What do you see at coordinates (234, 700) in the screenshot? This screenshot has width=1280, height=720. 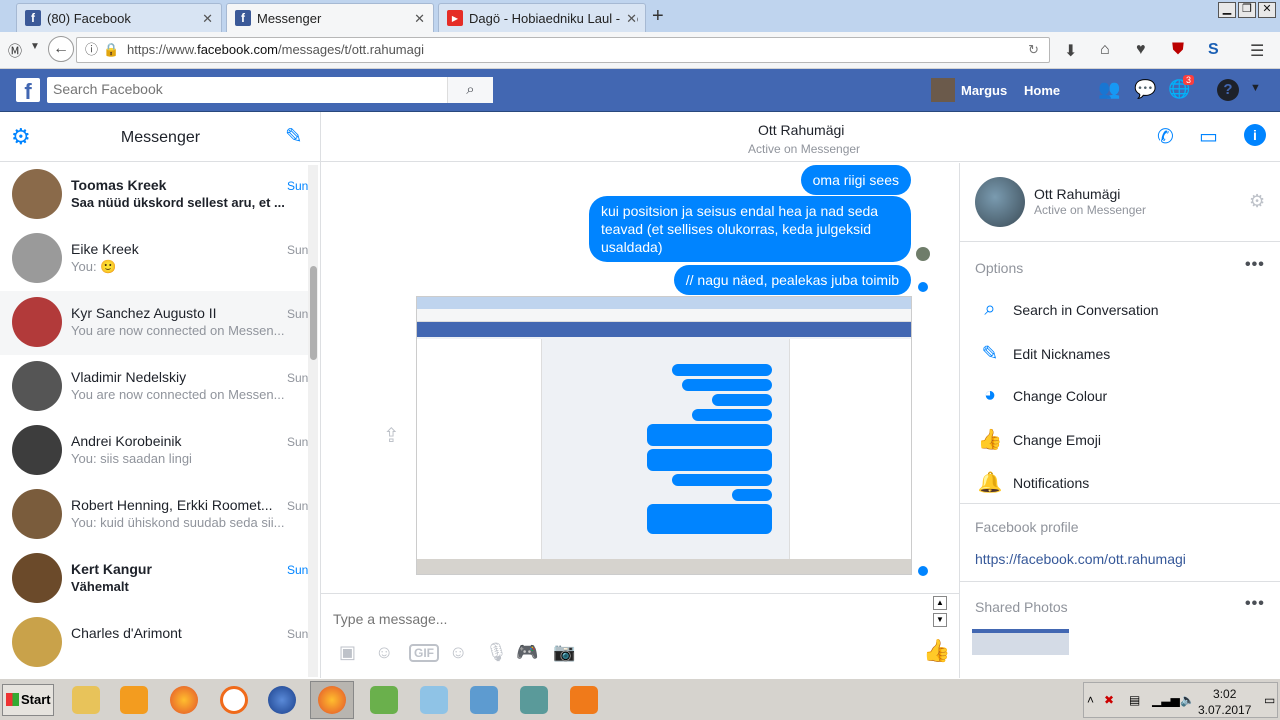 I see `avast-icon` at bounding box center [234, 700].